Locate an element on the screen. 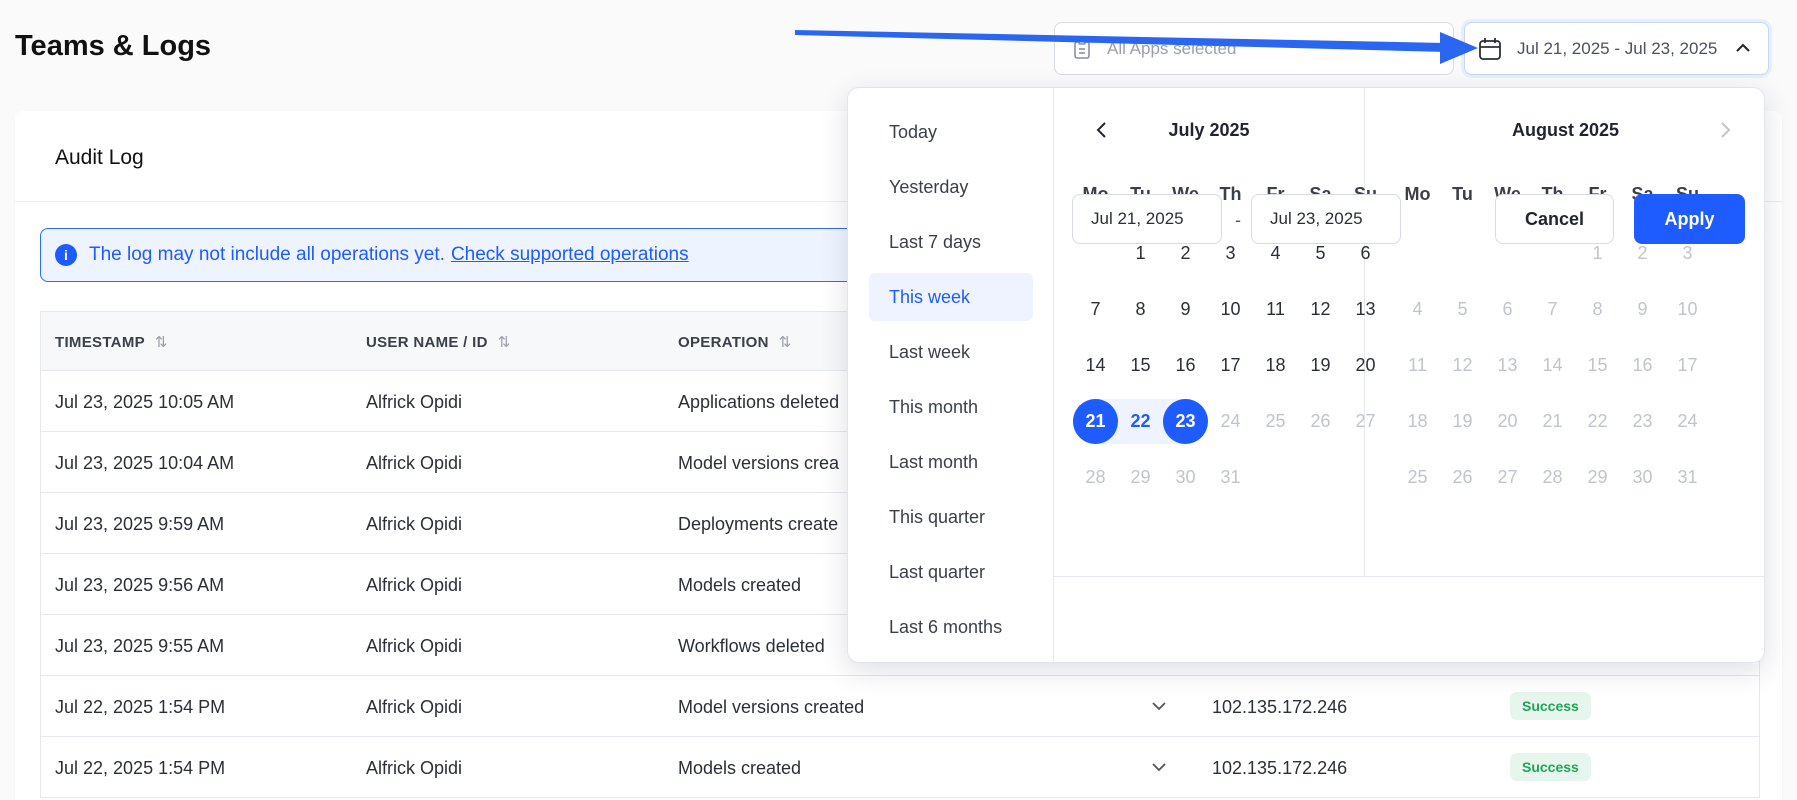 This screenshot has height=800, width=1797. preset-last-month: Last month is located at coordinates (951, 462).